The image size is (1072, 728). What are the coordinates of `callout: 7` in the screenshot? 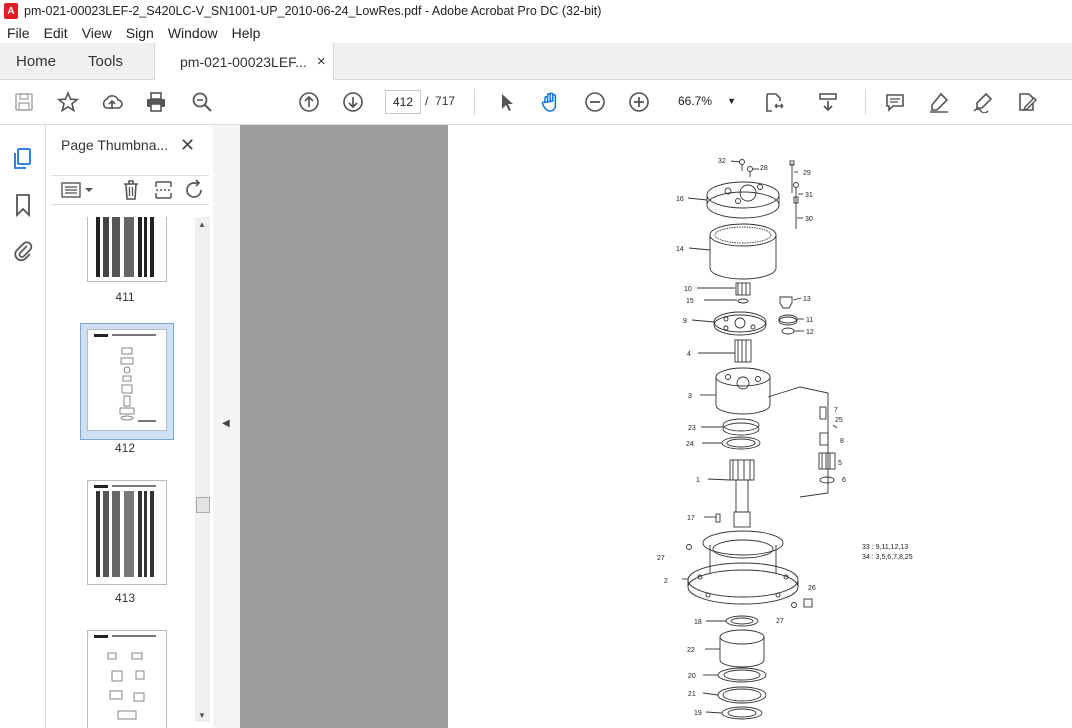 It's located at (836, 410).